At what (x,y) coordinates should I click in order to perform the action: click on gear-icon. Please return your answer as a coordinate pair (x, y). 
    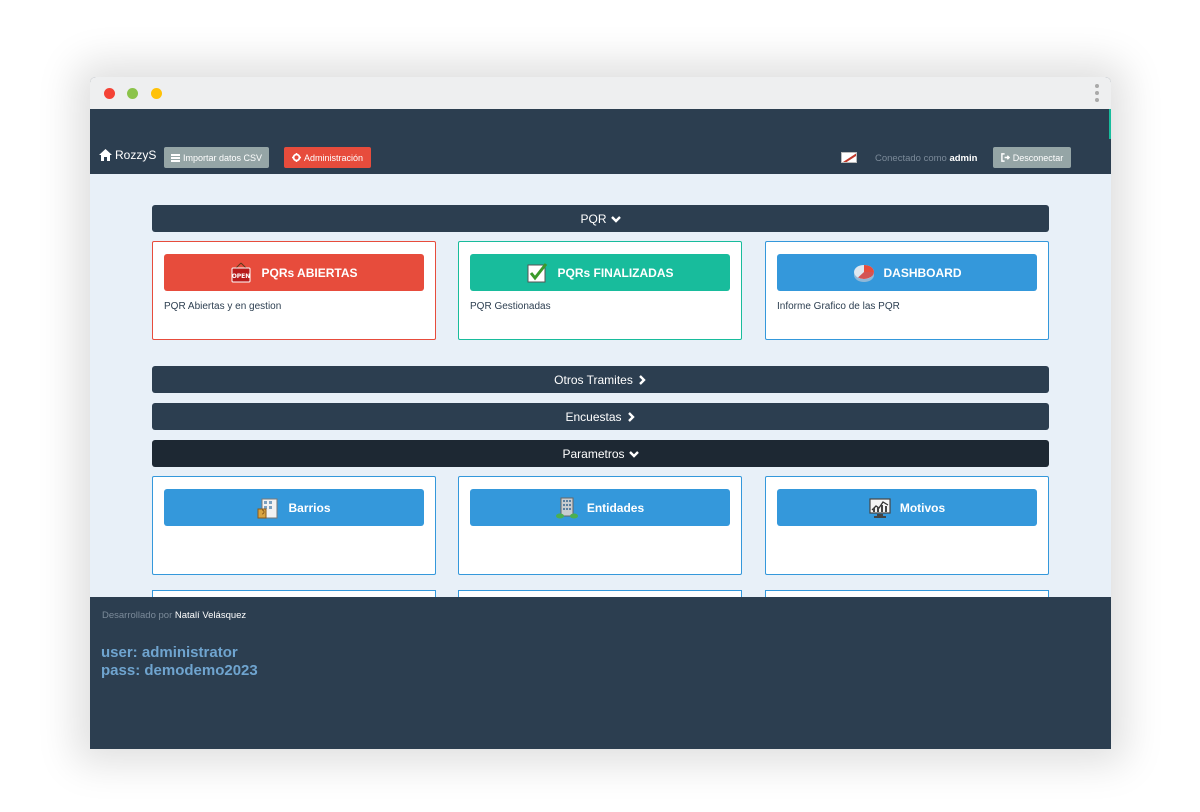
    Looking at the image, I should click on (296, 157).